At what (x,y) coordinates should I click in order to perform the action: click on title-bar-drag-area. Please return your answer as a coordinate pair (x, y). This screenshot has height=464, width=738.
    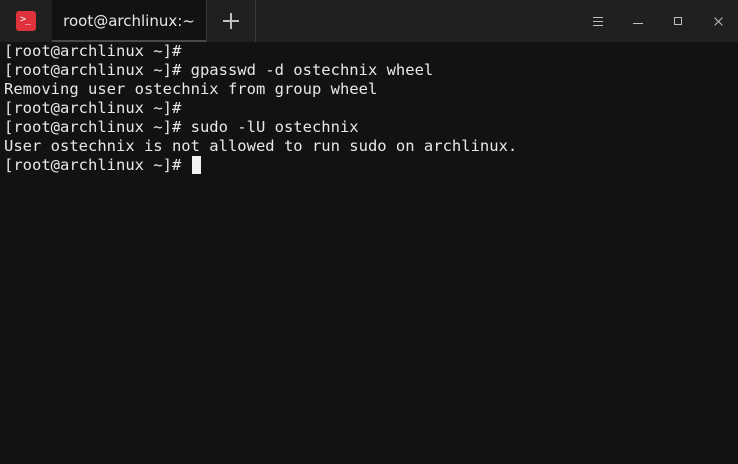
    Looking at the image, I should click on (417, 21).